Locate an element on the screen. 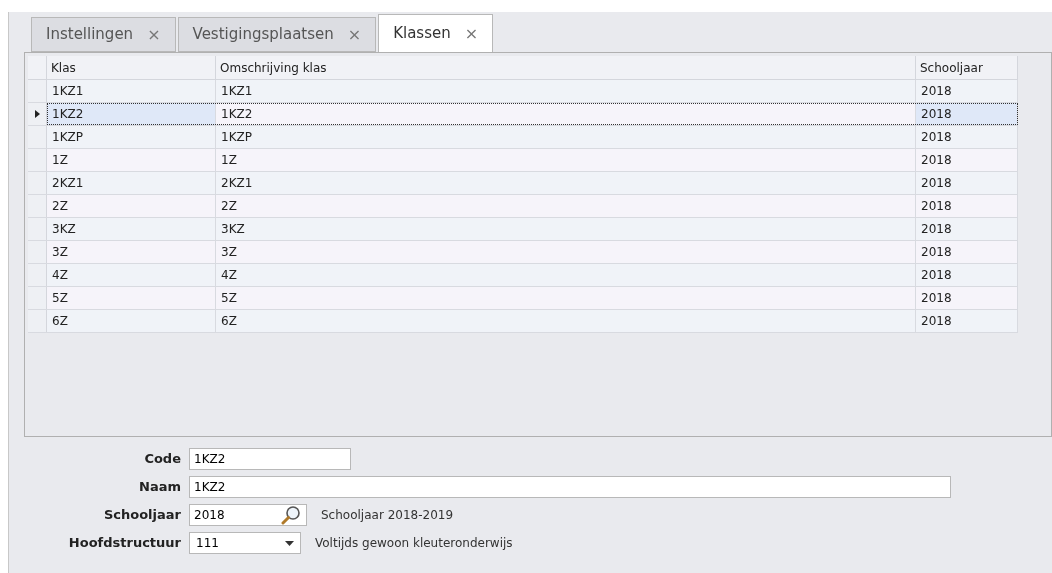 Image resolution: width=1052 pixels, height=573 pixels. table-row: 5Z 5Z 2018 is located at coordinates (523, 298).